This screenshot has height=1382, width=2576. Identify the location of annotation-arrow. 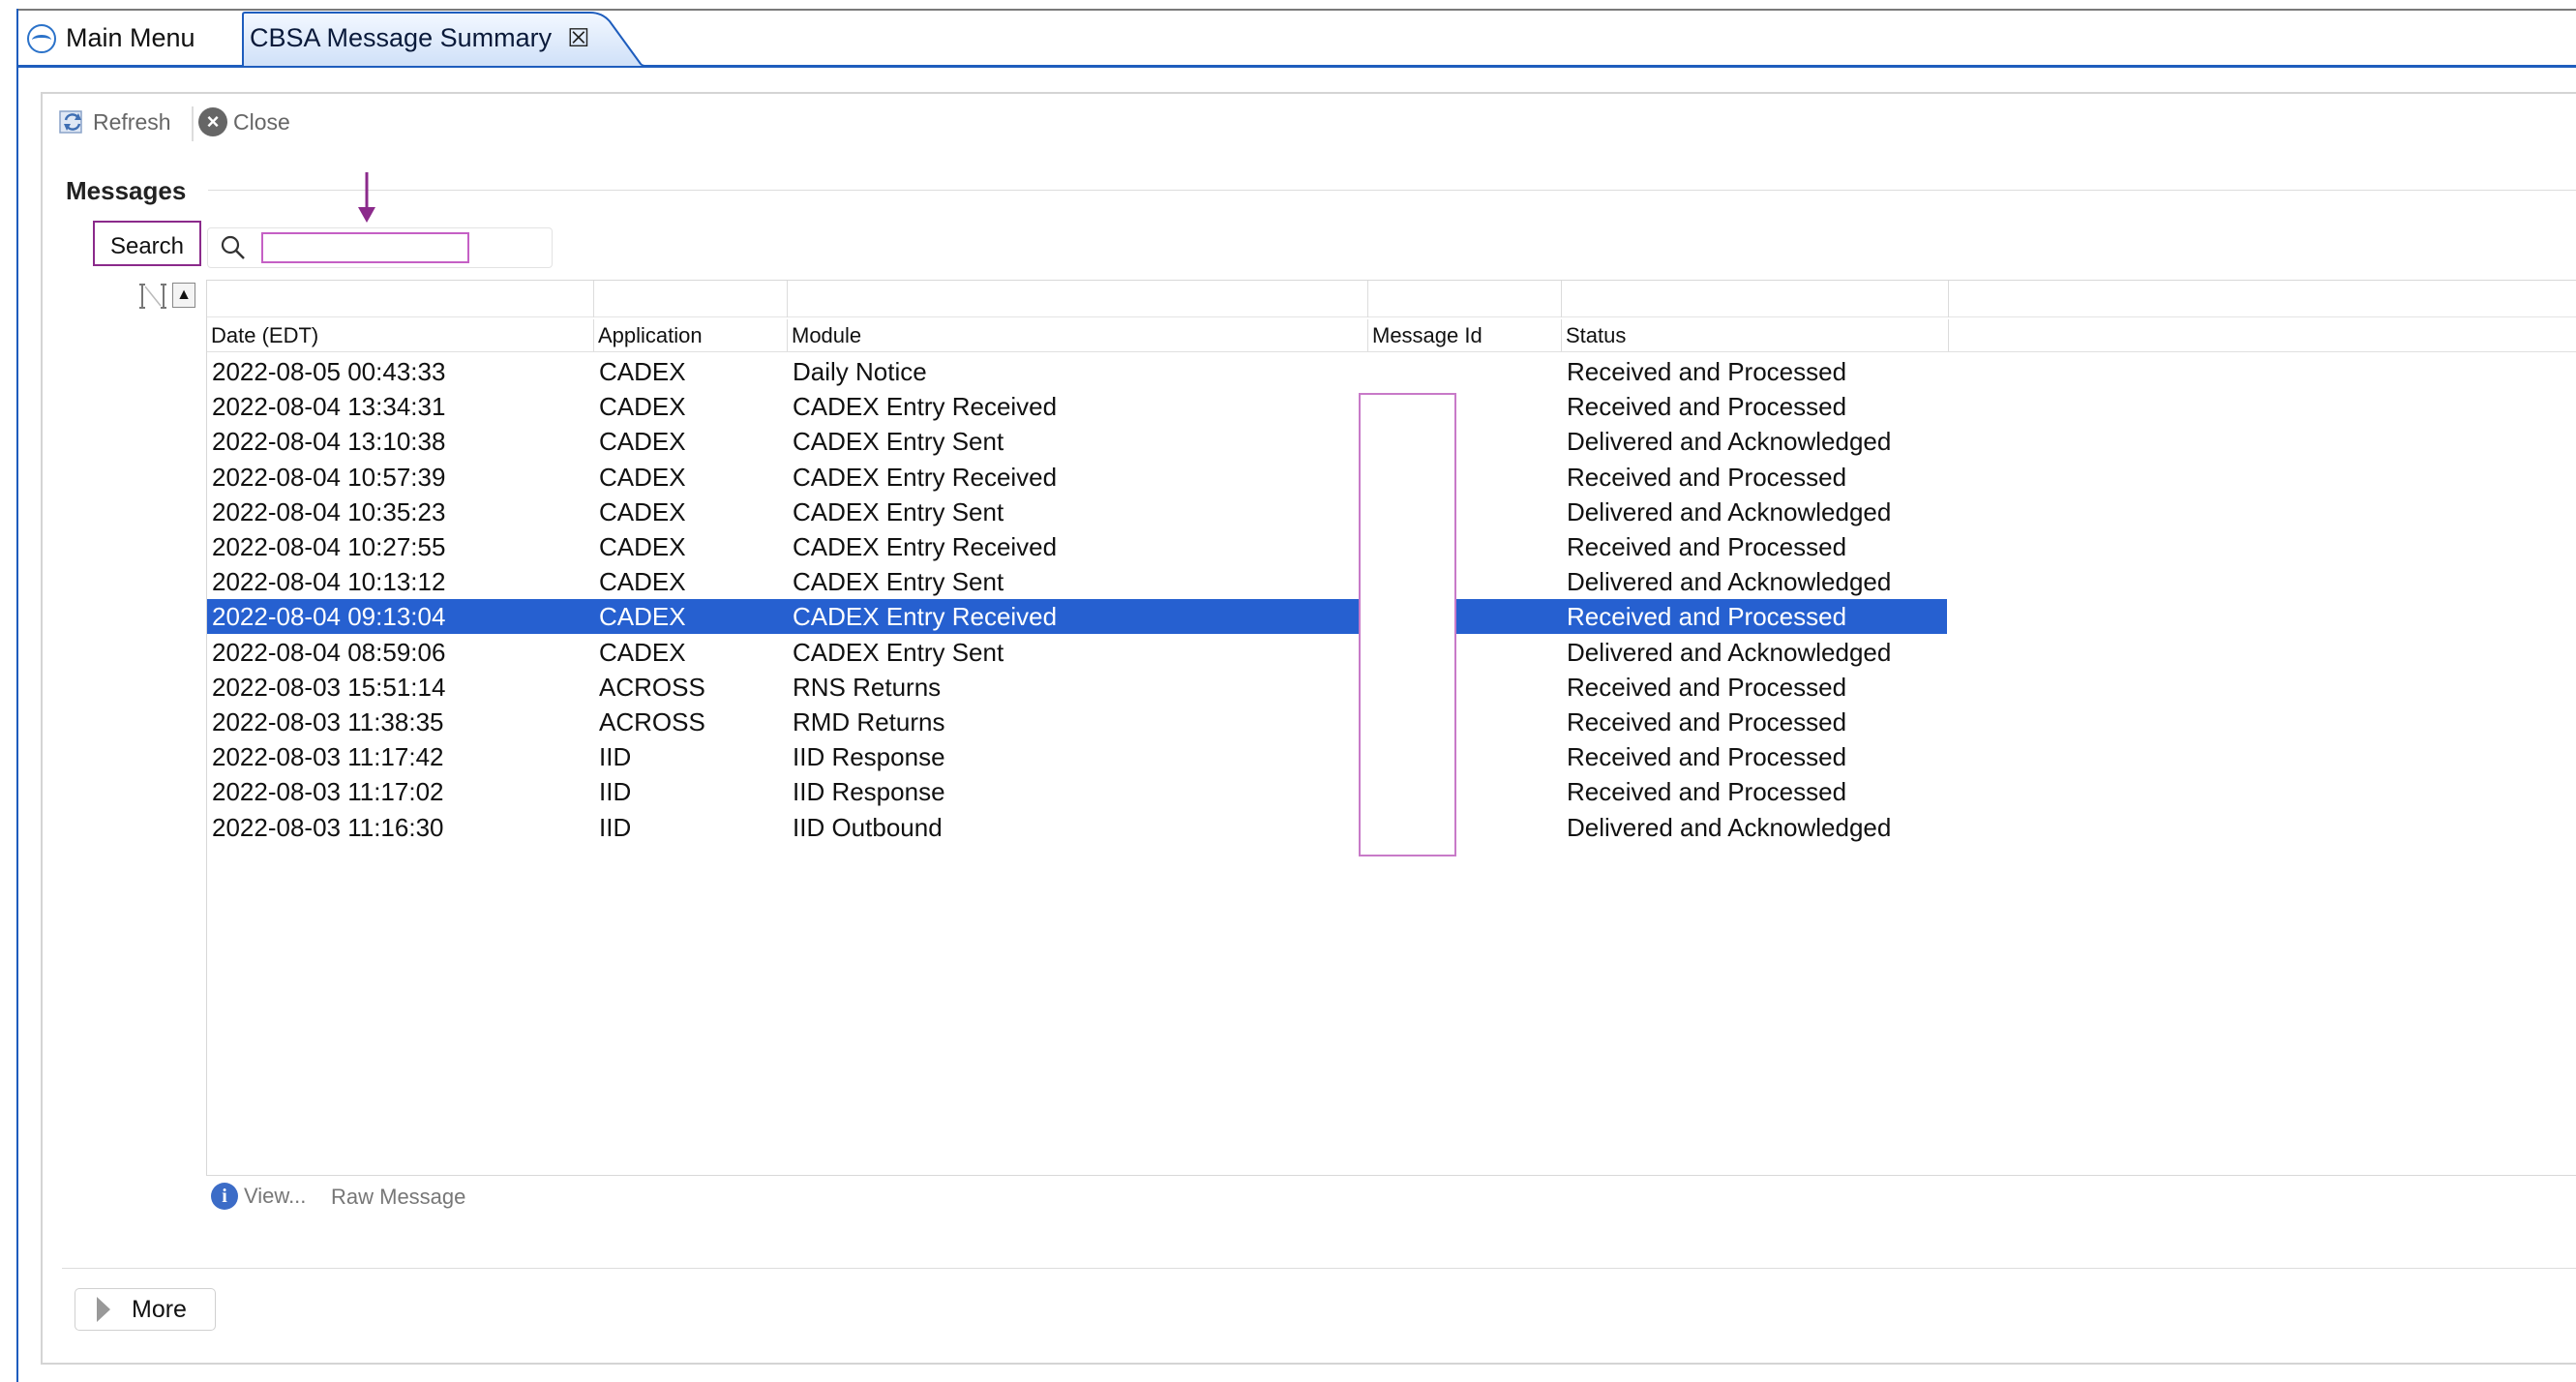
(366, 197).